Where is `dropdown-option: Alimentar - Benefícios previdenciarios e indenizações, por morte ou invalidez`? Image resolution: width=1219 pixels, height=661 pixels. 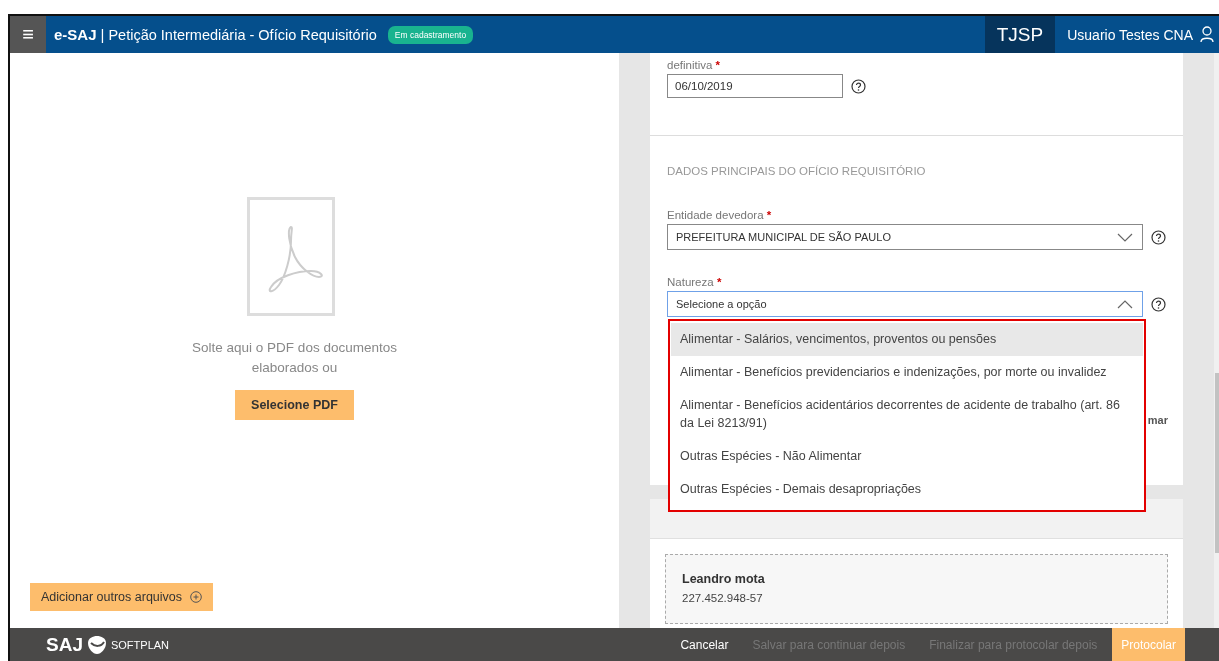 dropdown-option: Alimentar - Benefícios previdenciarios e indenizações, por morte ou invalidez is located at coordinates (907, 372).